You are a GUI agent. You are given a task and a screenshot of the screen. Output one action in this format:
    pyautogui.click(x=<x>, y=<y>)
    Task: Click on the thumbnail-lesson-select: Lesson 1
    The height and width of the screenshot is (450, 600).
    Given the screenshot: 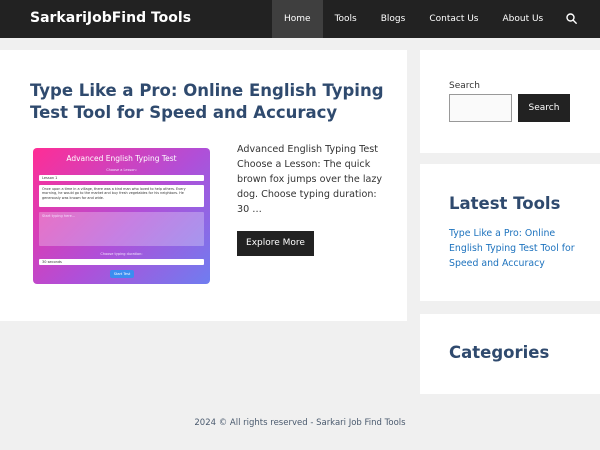 What is the action you would take?
    pyautogui.click(x=121, y=178)
    